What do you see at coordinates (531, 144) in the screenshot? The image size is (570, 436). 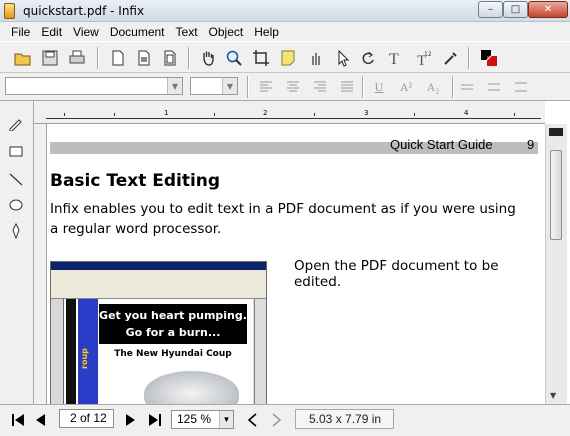 I see `page-header-number: 9` at bounding box center [531, 144].